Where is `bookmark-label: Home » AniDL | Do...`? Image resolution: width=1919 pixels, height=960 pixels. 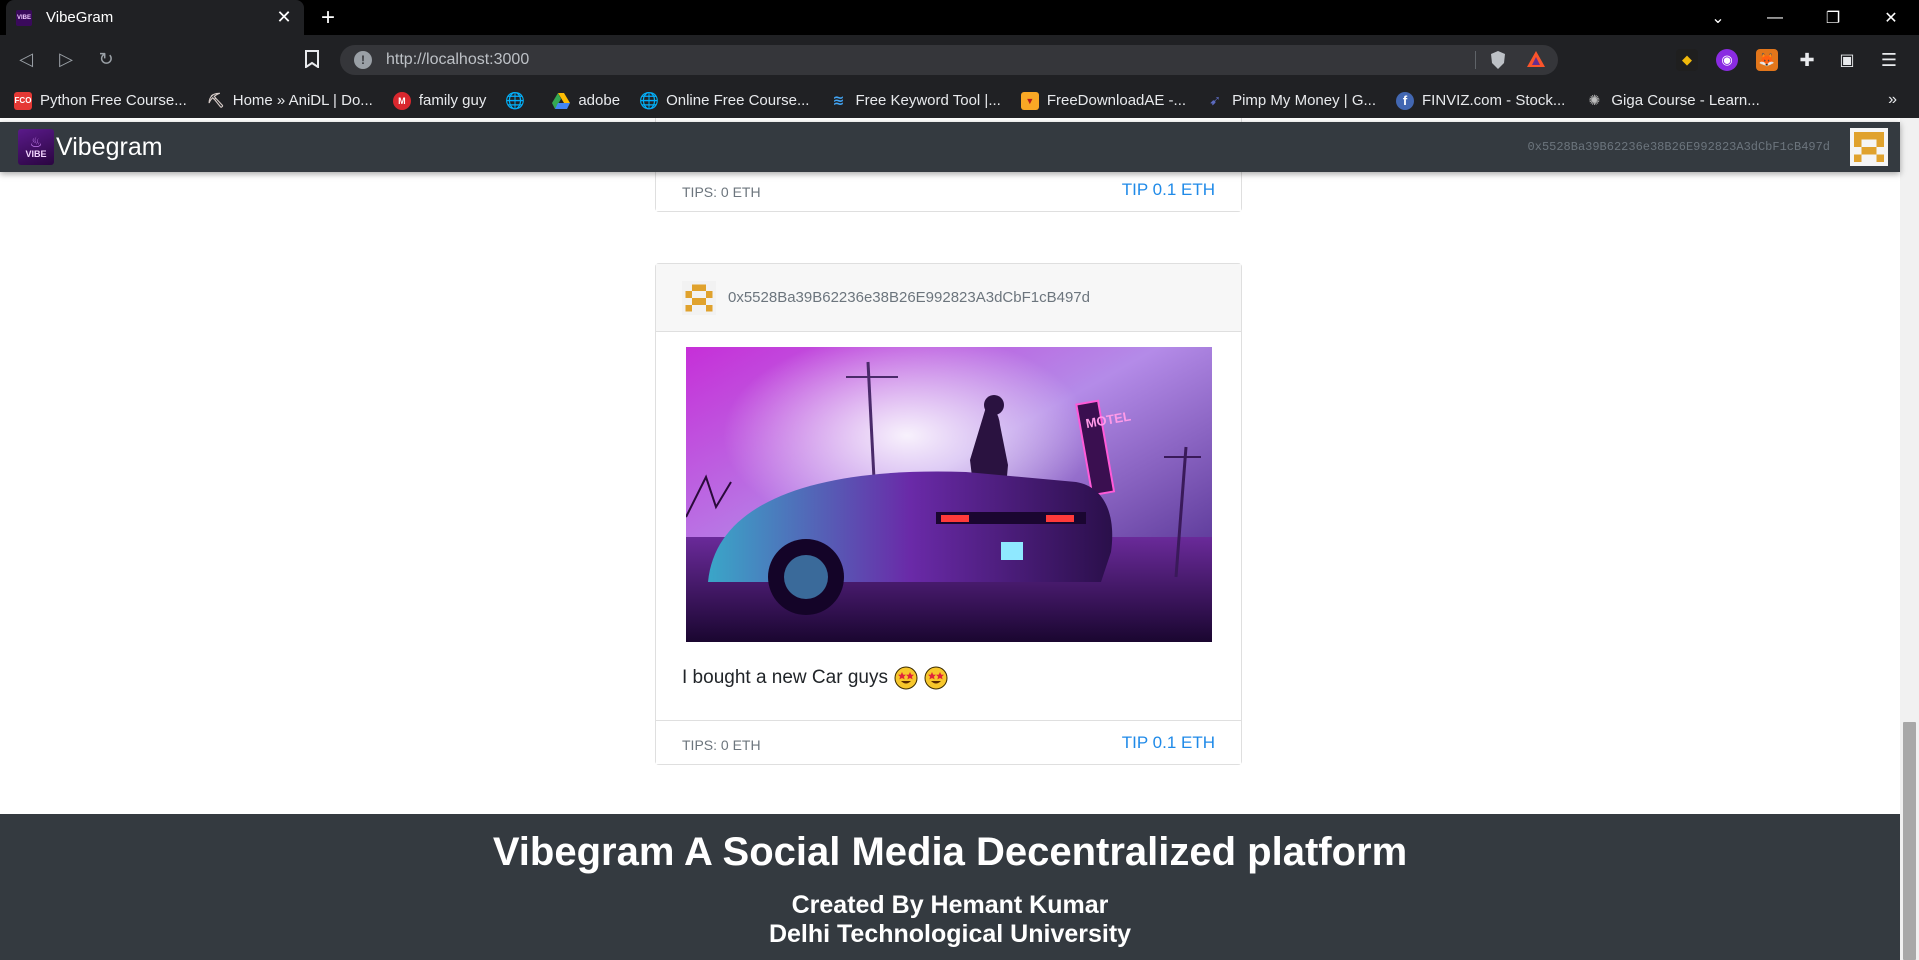 bookmark-label: Home » AniDL | Do... is located at coordinates (302, 100).